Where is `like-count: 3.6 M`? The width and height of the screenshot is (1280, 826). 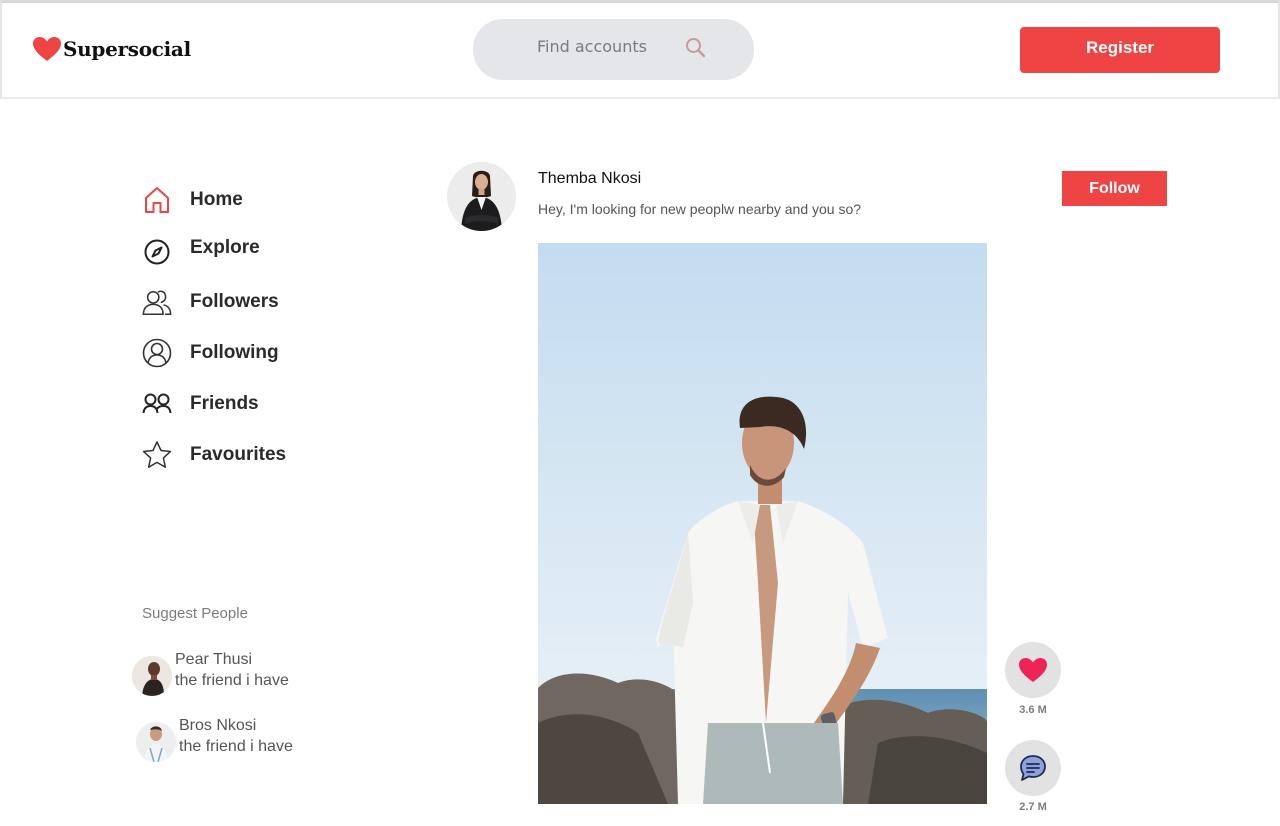
like-count: 3.6 M is located at coordinates (1033, 710).